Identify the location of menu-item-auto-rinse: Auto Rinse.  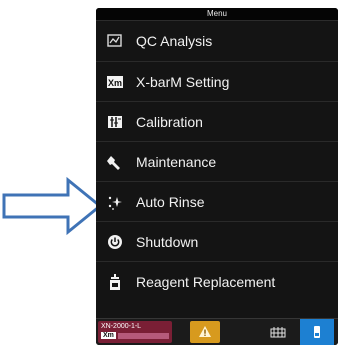
(217, 201).